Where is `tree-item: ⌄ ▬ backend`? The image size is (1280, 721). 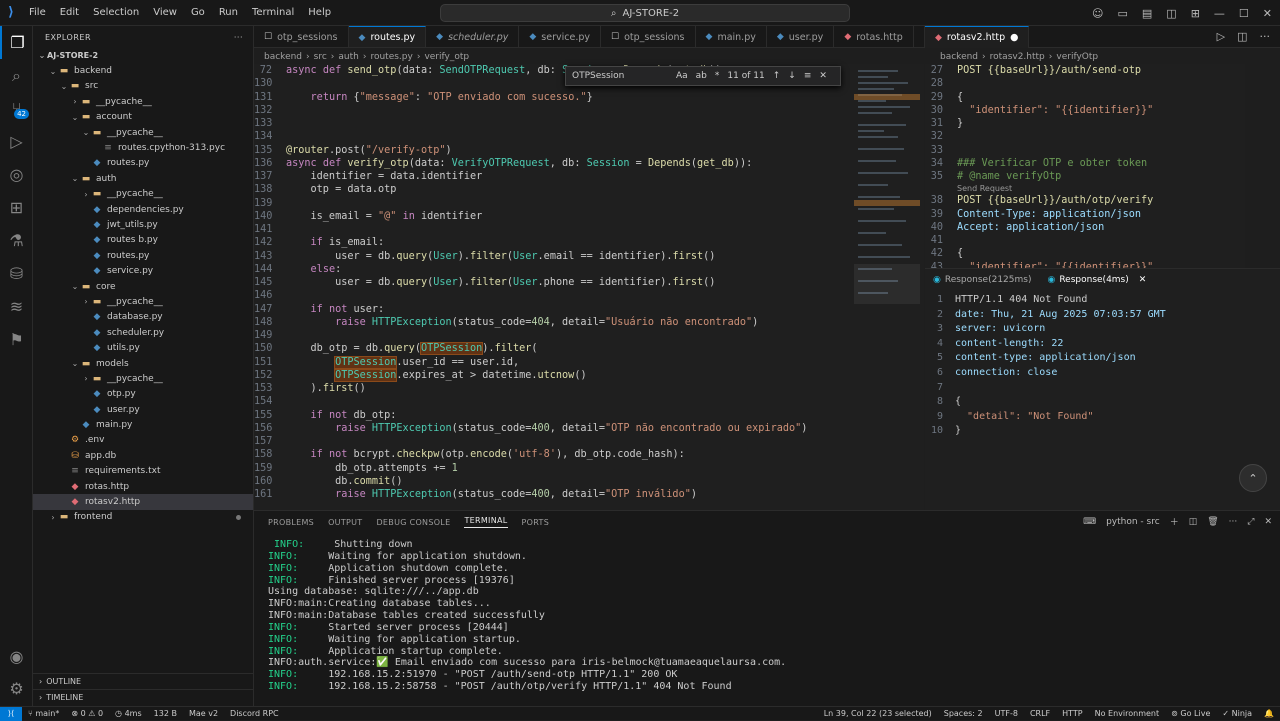 tree-item: ⌄ ▬ backend is located at coordinates (143, 70).